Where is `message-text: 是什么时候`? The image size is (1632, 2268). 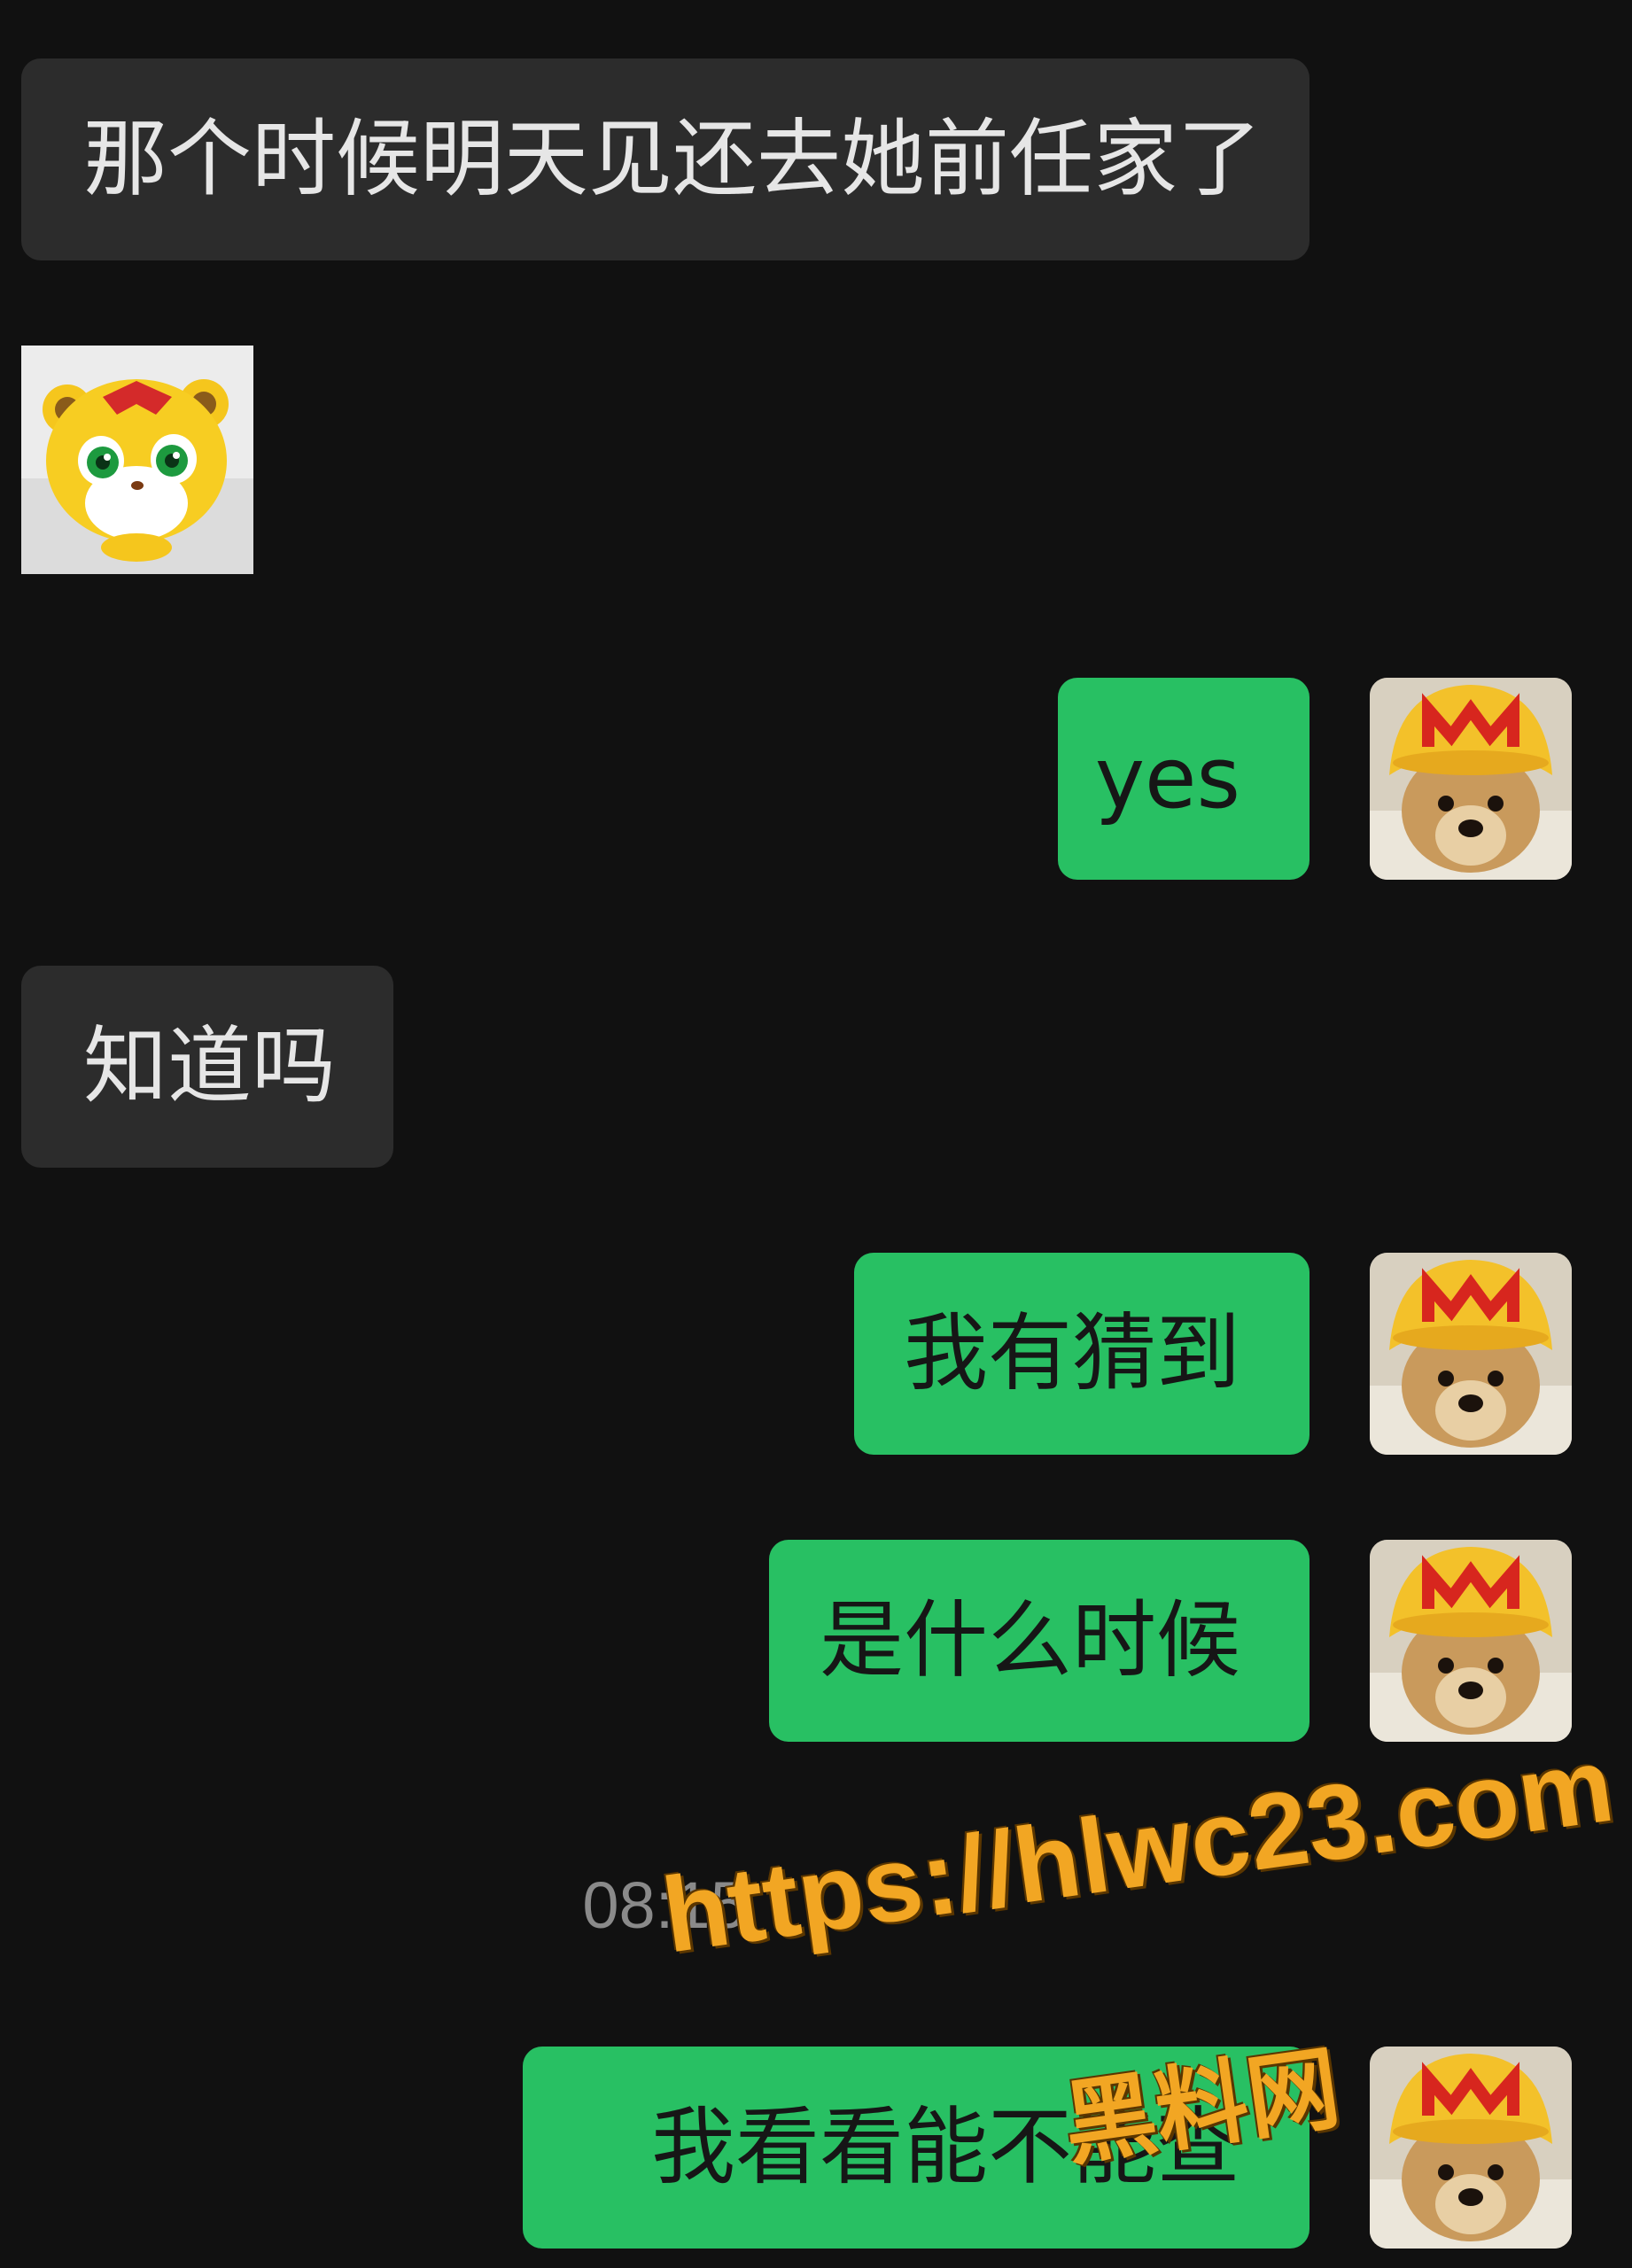
message-text: 是什么时候 is located at coordinates (1029, 1640).